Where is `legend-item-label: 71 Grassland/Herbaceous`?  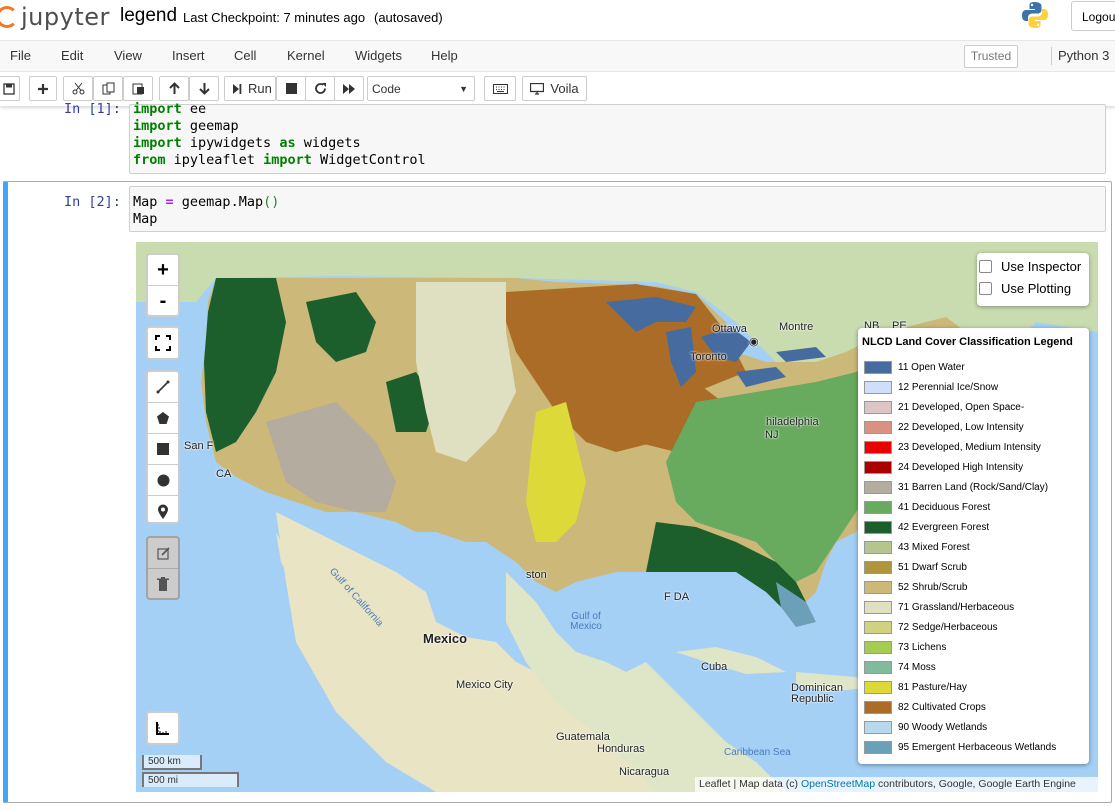 legend-item-label: 71 Grassland/Herbaceous is located at coordinates (956, 607).